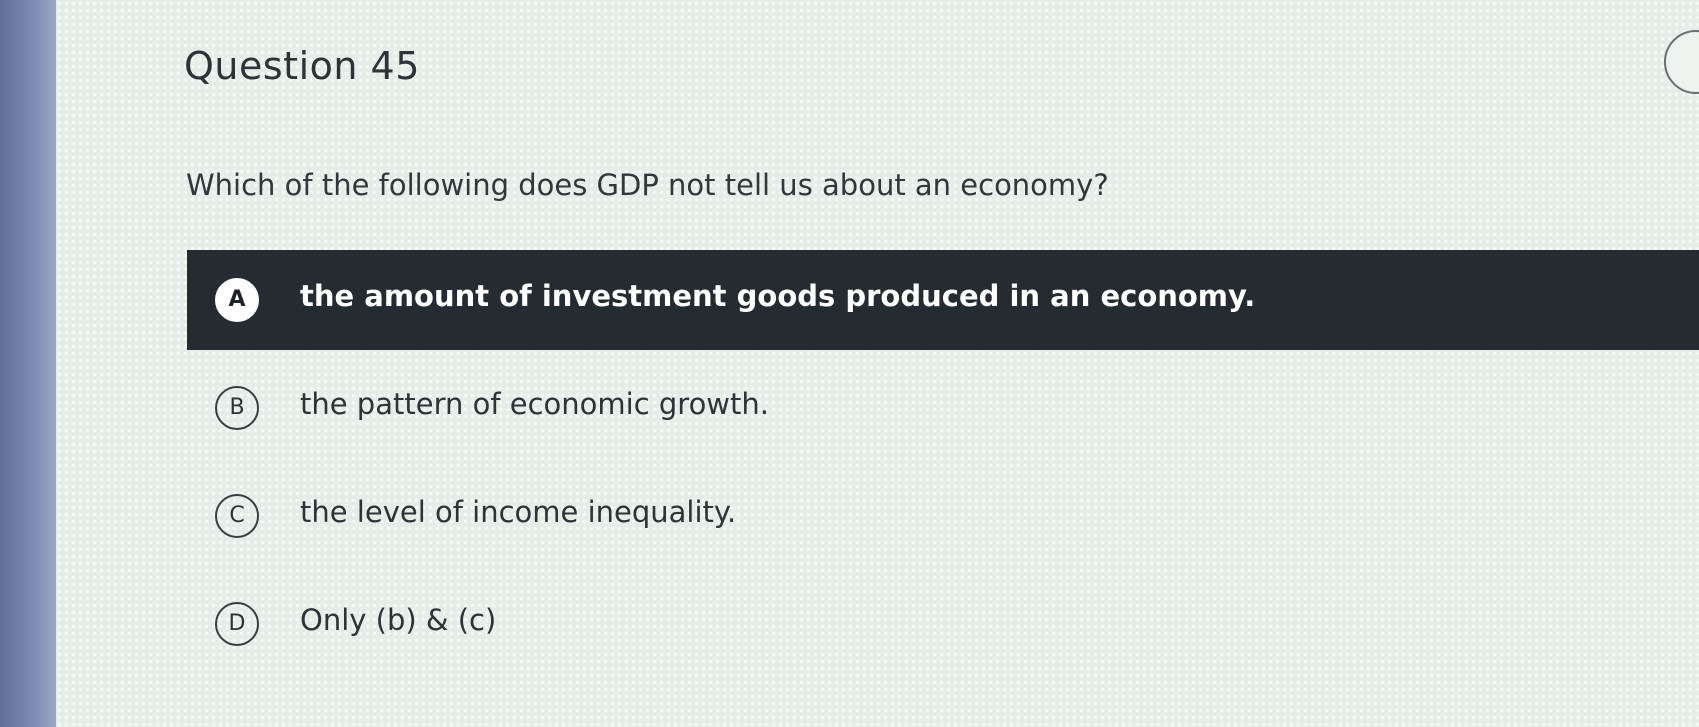 Image resolution: width=1699 pixels, height=727 pixels. What do you see at coordinates (943, 624) in the screenshot?
I see `option-d: D Only (b) & (c)` at bounding box center [943, 624].